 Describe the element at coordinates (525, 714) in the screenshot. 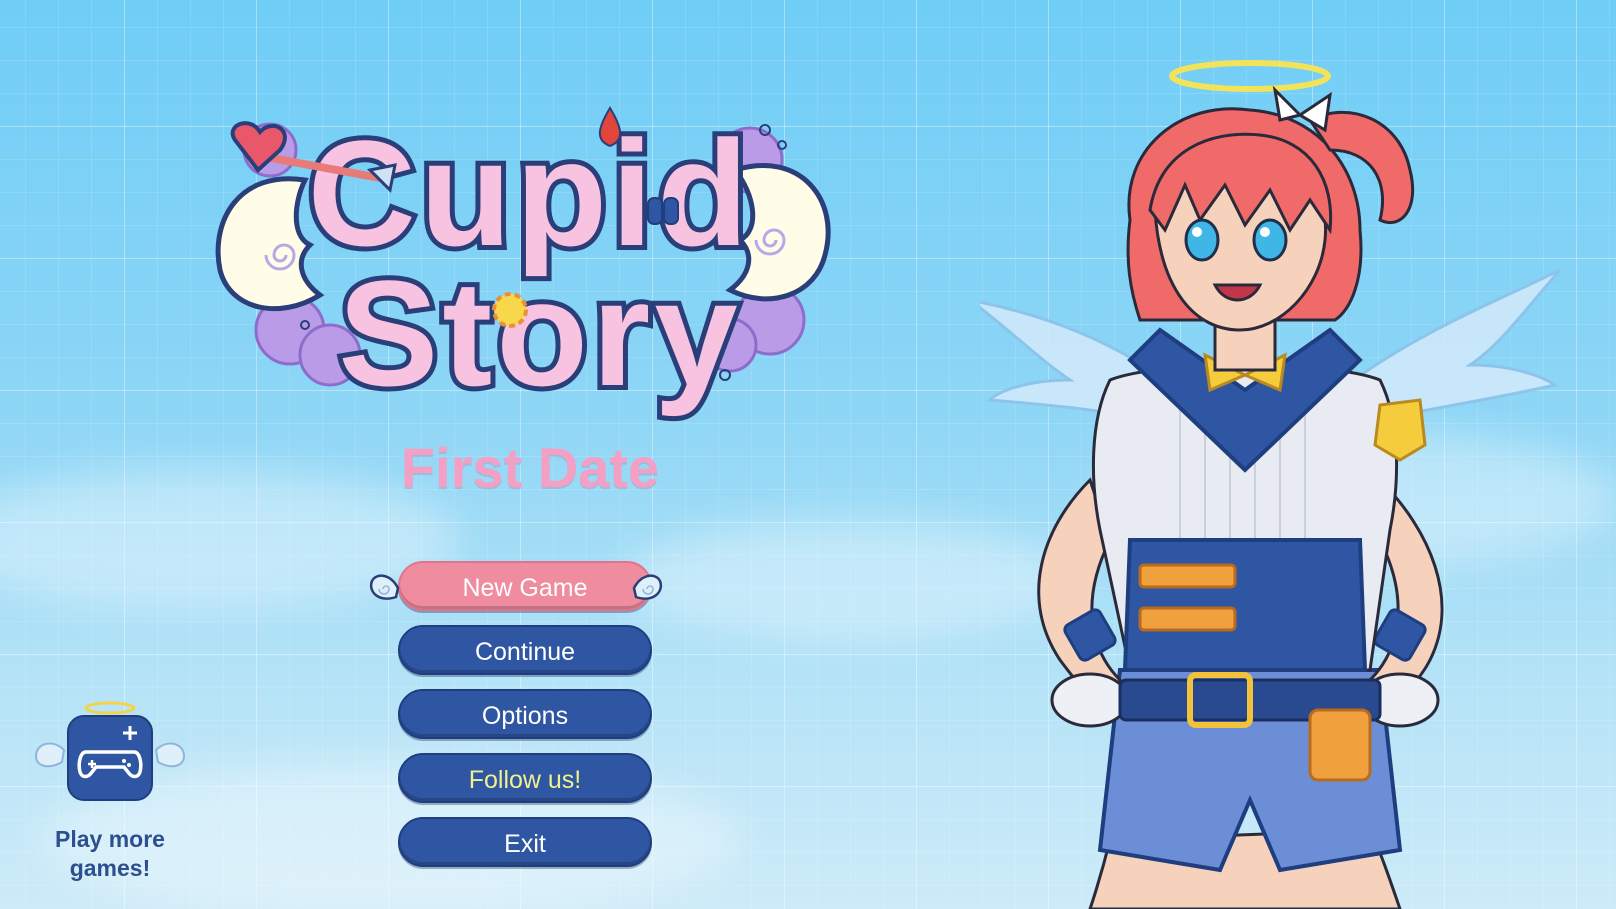

I see `options-button: Options` at that location.